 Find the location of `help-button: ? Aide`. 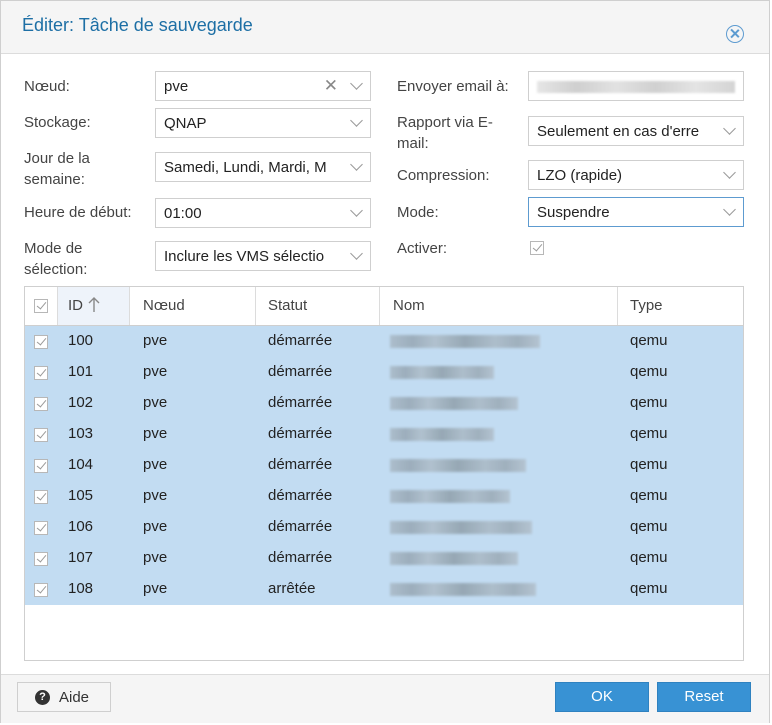

help-button: ? Aide is located at coordinates (64, 697).